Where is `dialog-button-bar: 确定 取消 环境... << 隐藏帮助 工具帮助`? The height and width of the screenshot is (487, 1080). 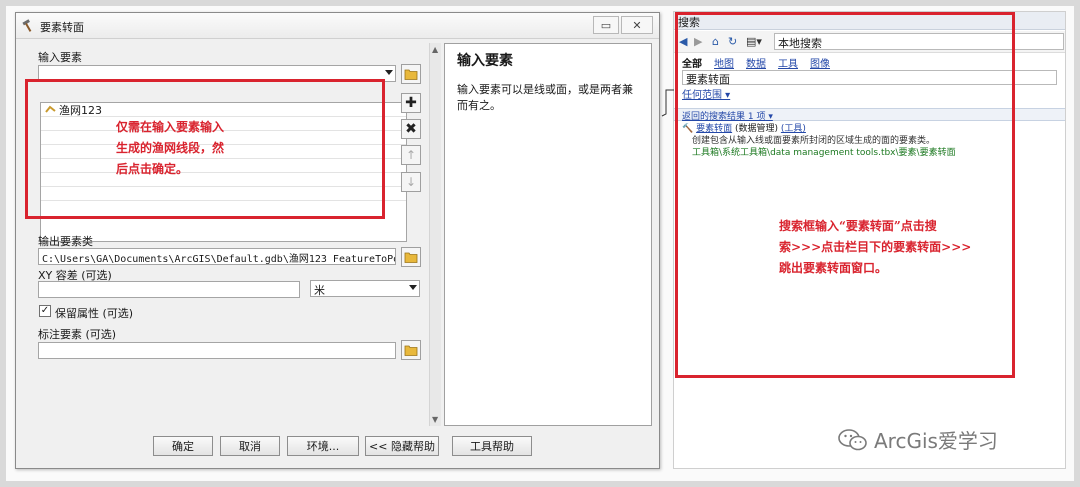
dialog-button-bar: 确定 取消 环境... << 隐藏帮助 工具帮助 is located at coordinates (337, 450).